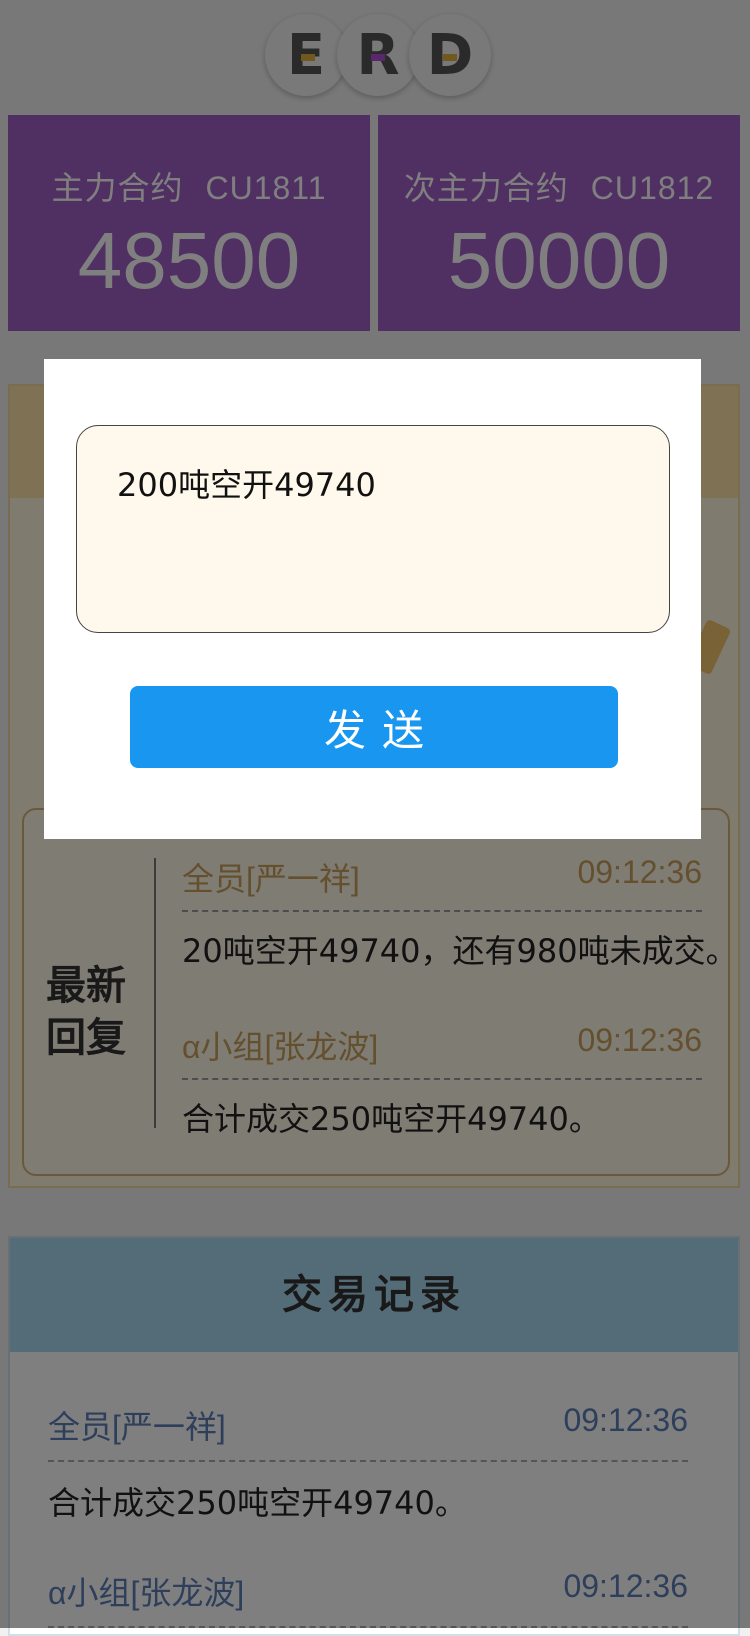  I want to click on send-button: 发送, so click(374, 727).